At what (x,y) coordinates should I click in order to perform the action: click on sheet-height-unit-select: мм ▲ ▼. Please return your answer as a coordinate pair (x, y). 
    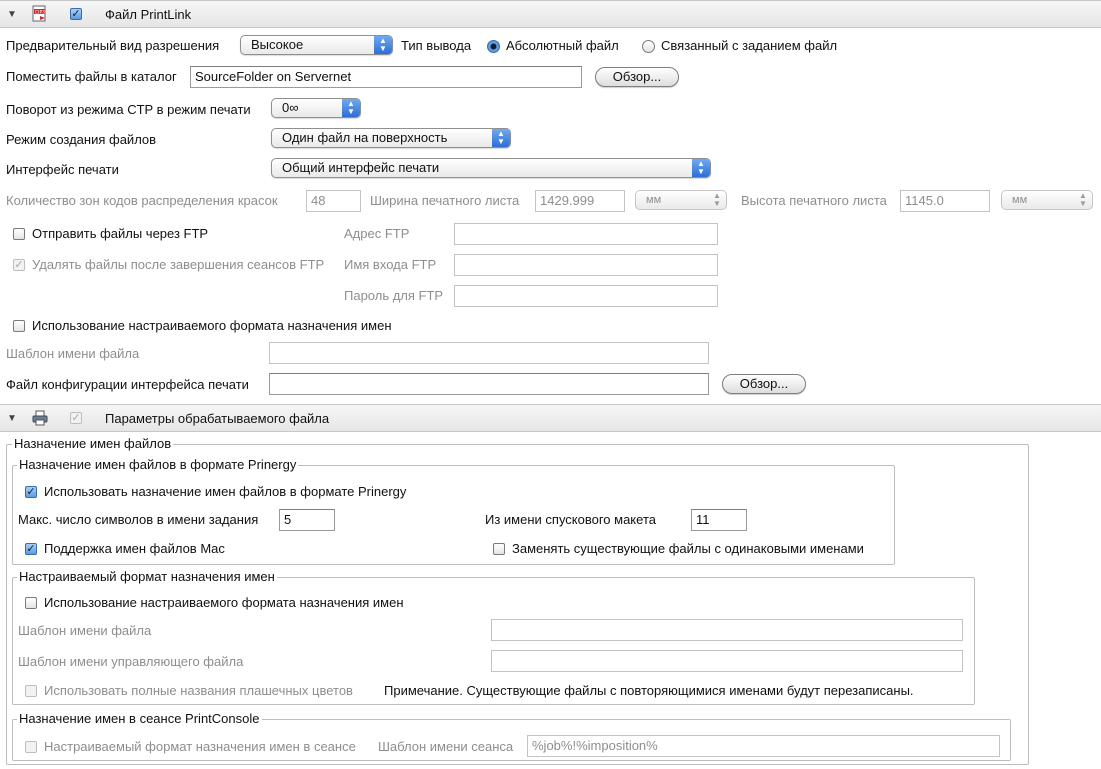
    Looking at the image, I should click on (1047, 200).